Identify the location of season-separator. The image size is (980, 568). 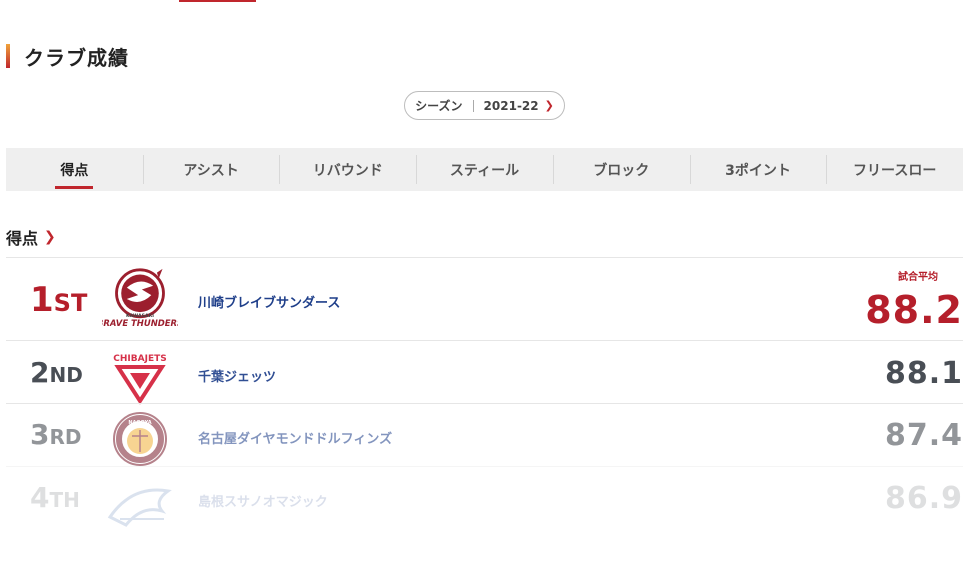
(473, 105).